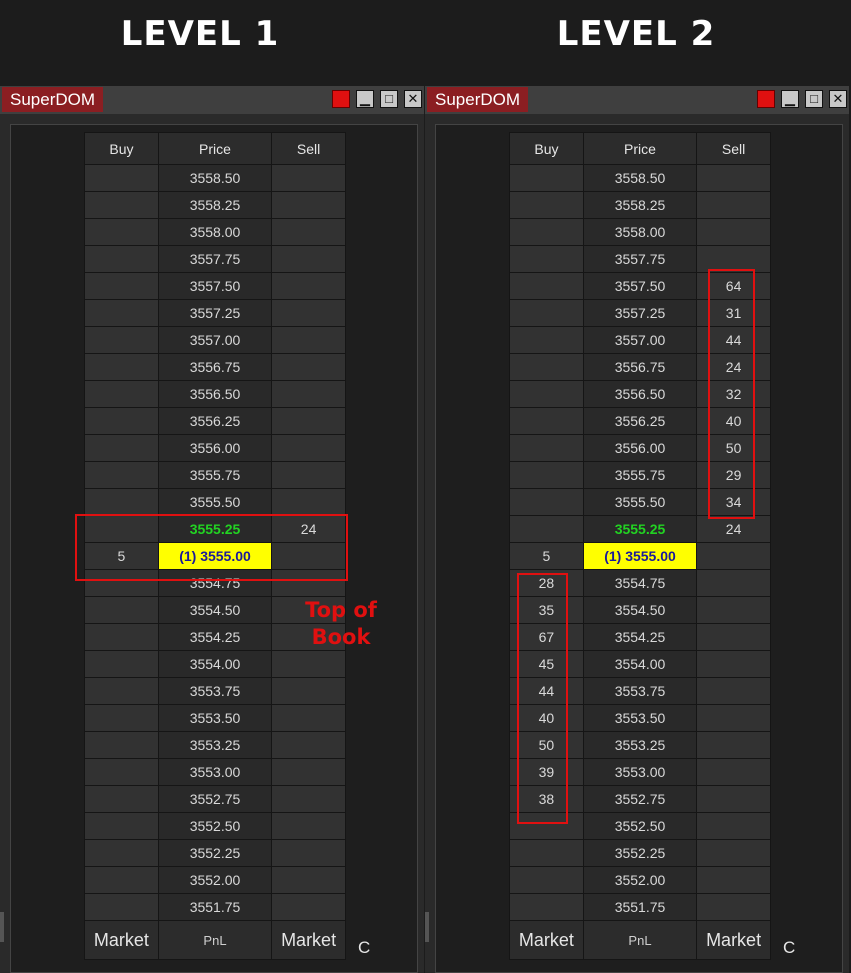 The image size is (851, 973). Describe the element at coordinates (215, 421) in the screenshot. I see `price-cell: 3556.25` at that location.